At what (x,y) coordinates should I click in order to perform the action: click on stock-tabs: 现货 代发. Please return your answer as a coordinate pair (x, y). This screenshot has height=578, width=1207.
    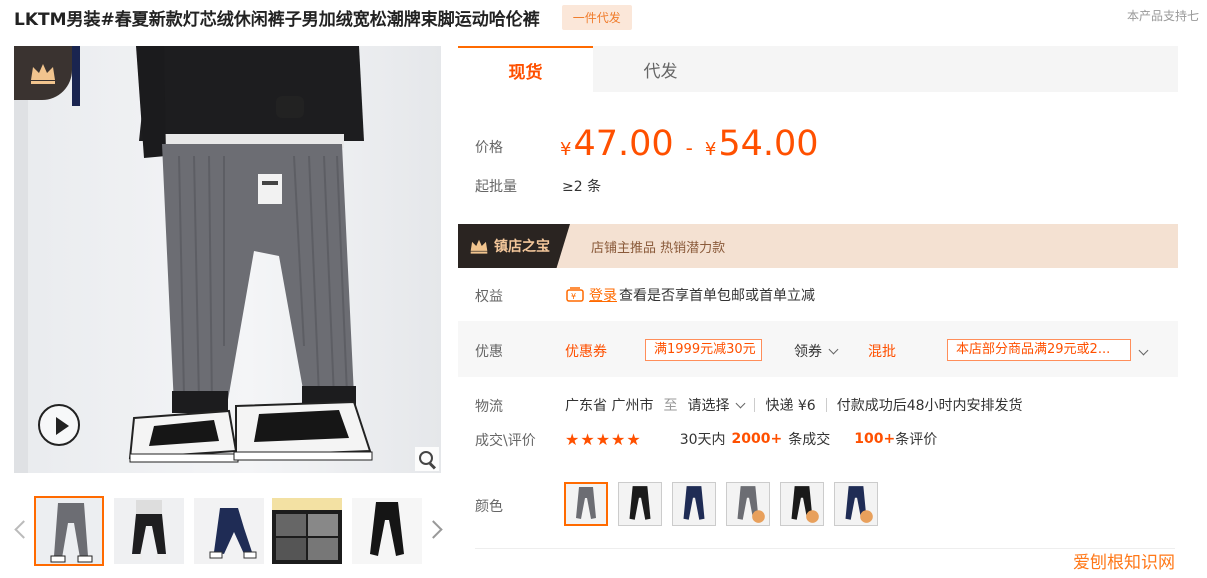
    Looking at the image, I should click on (818, 69).